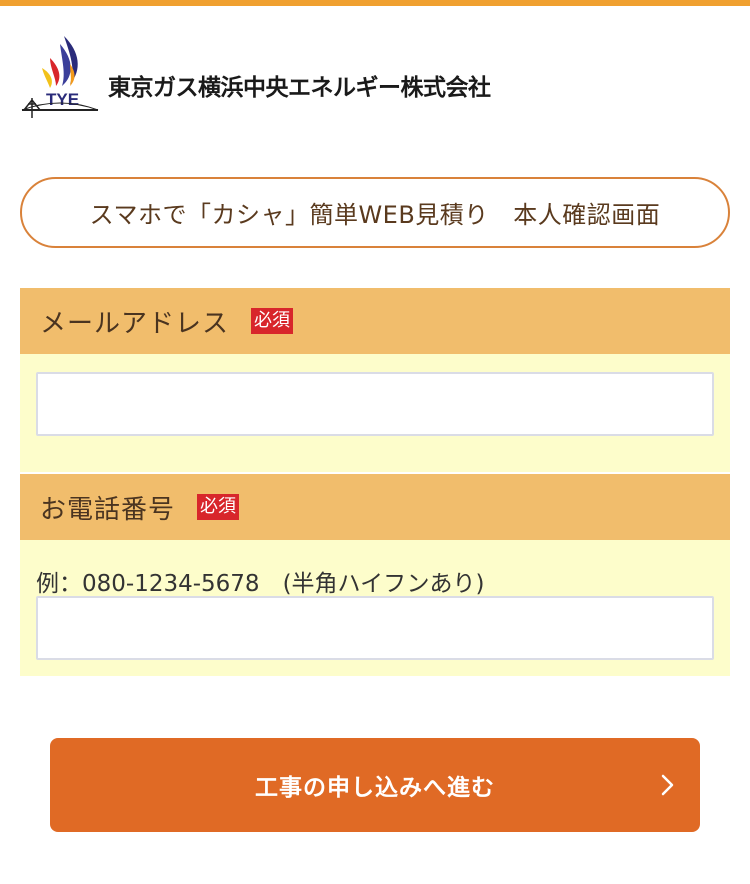 The height and width of the screenshot is (884, 750). I want to click on phone-section-header: お電話番号 必須, so click(375, 507).